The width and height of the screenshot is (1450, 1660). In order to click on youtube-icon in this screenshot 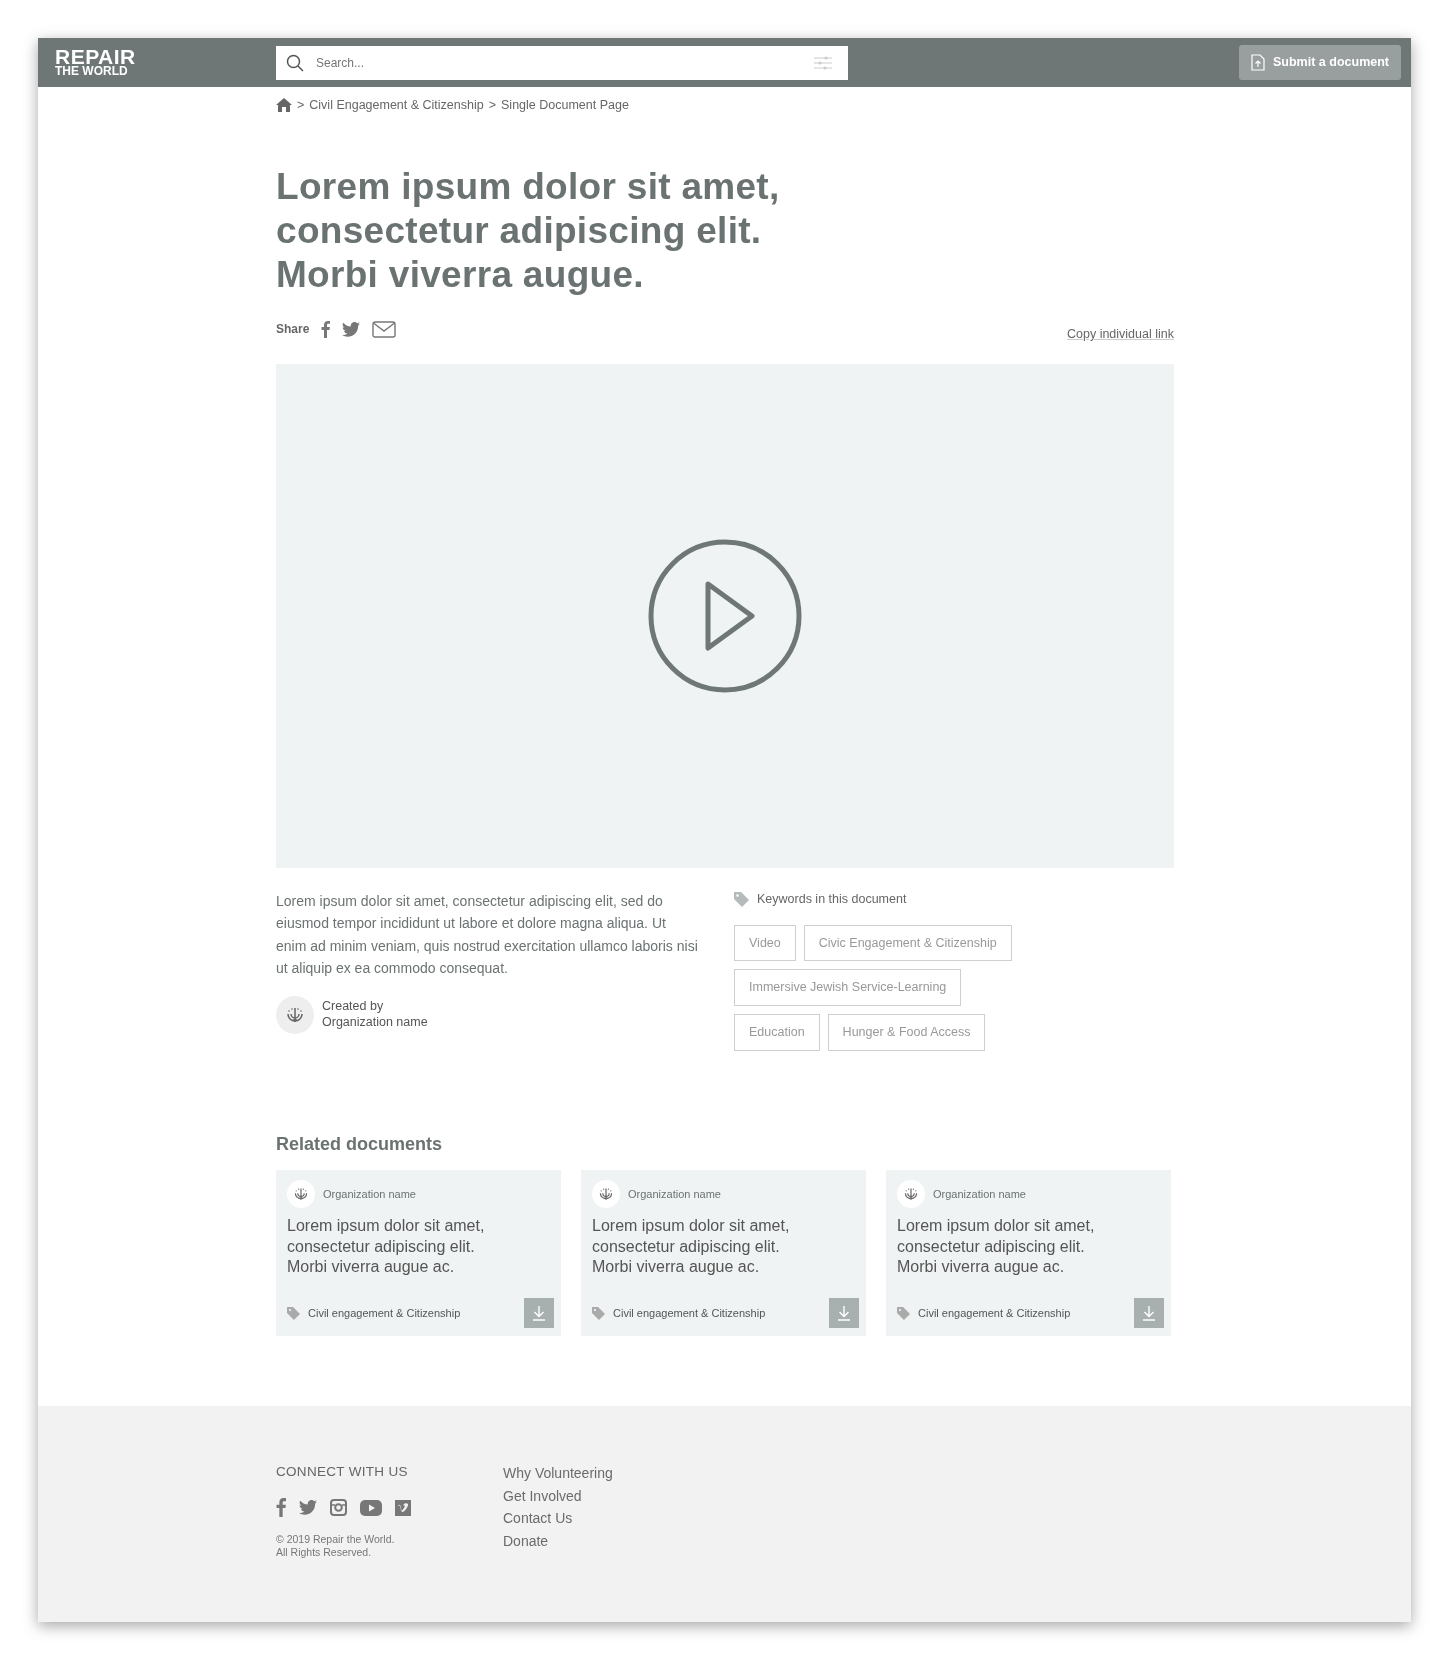, I will do `click(371, 1507)`.